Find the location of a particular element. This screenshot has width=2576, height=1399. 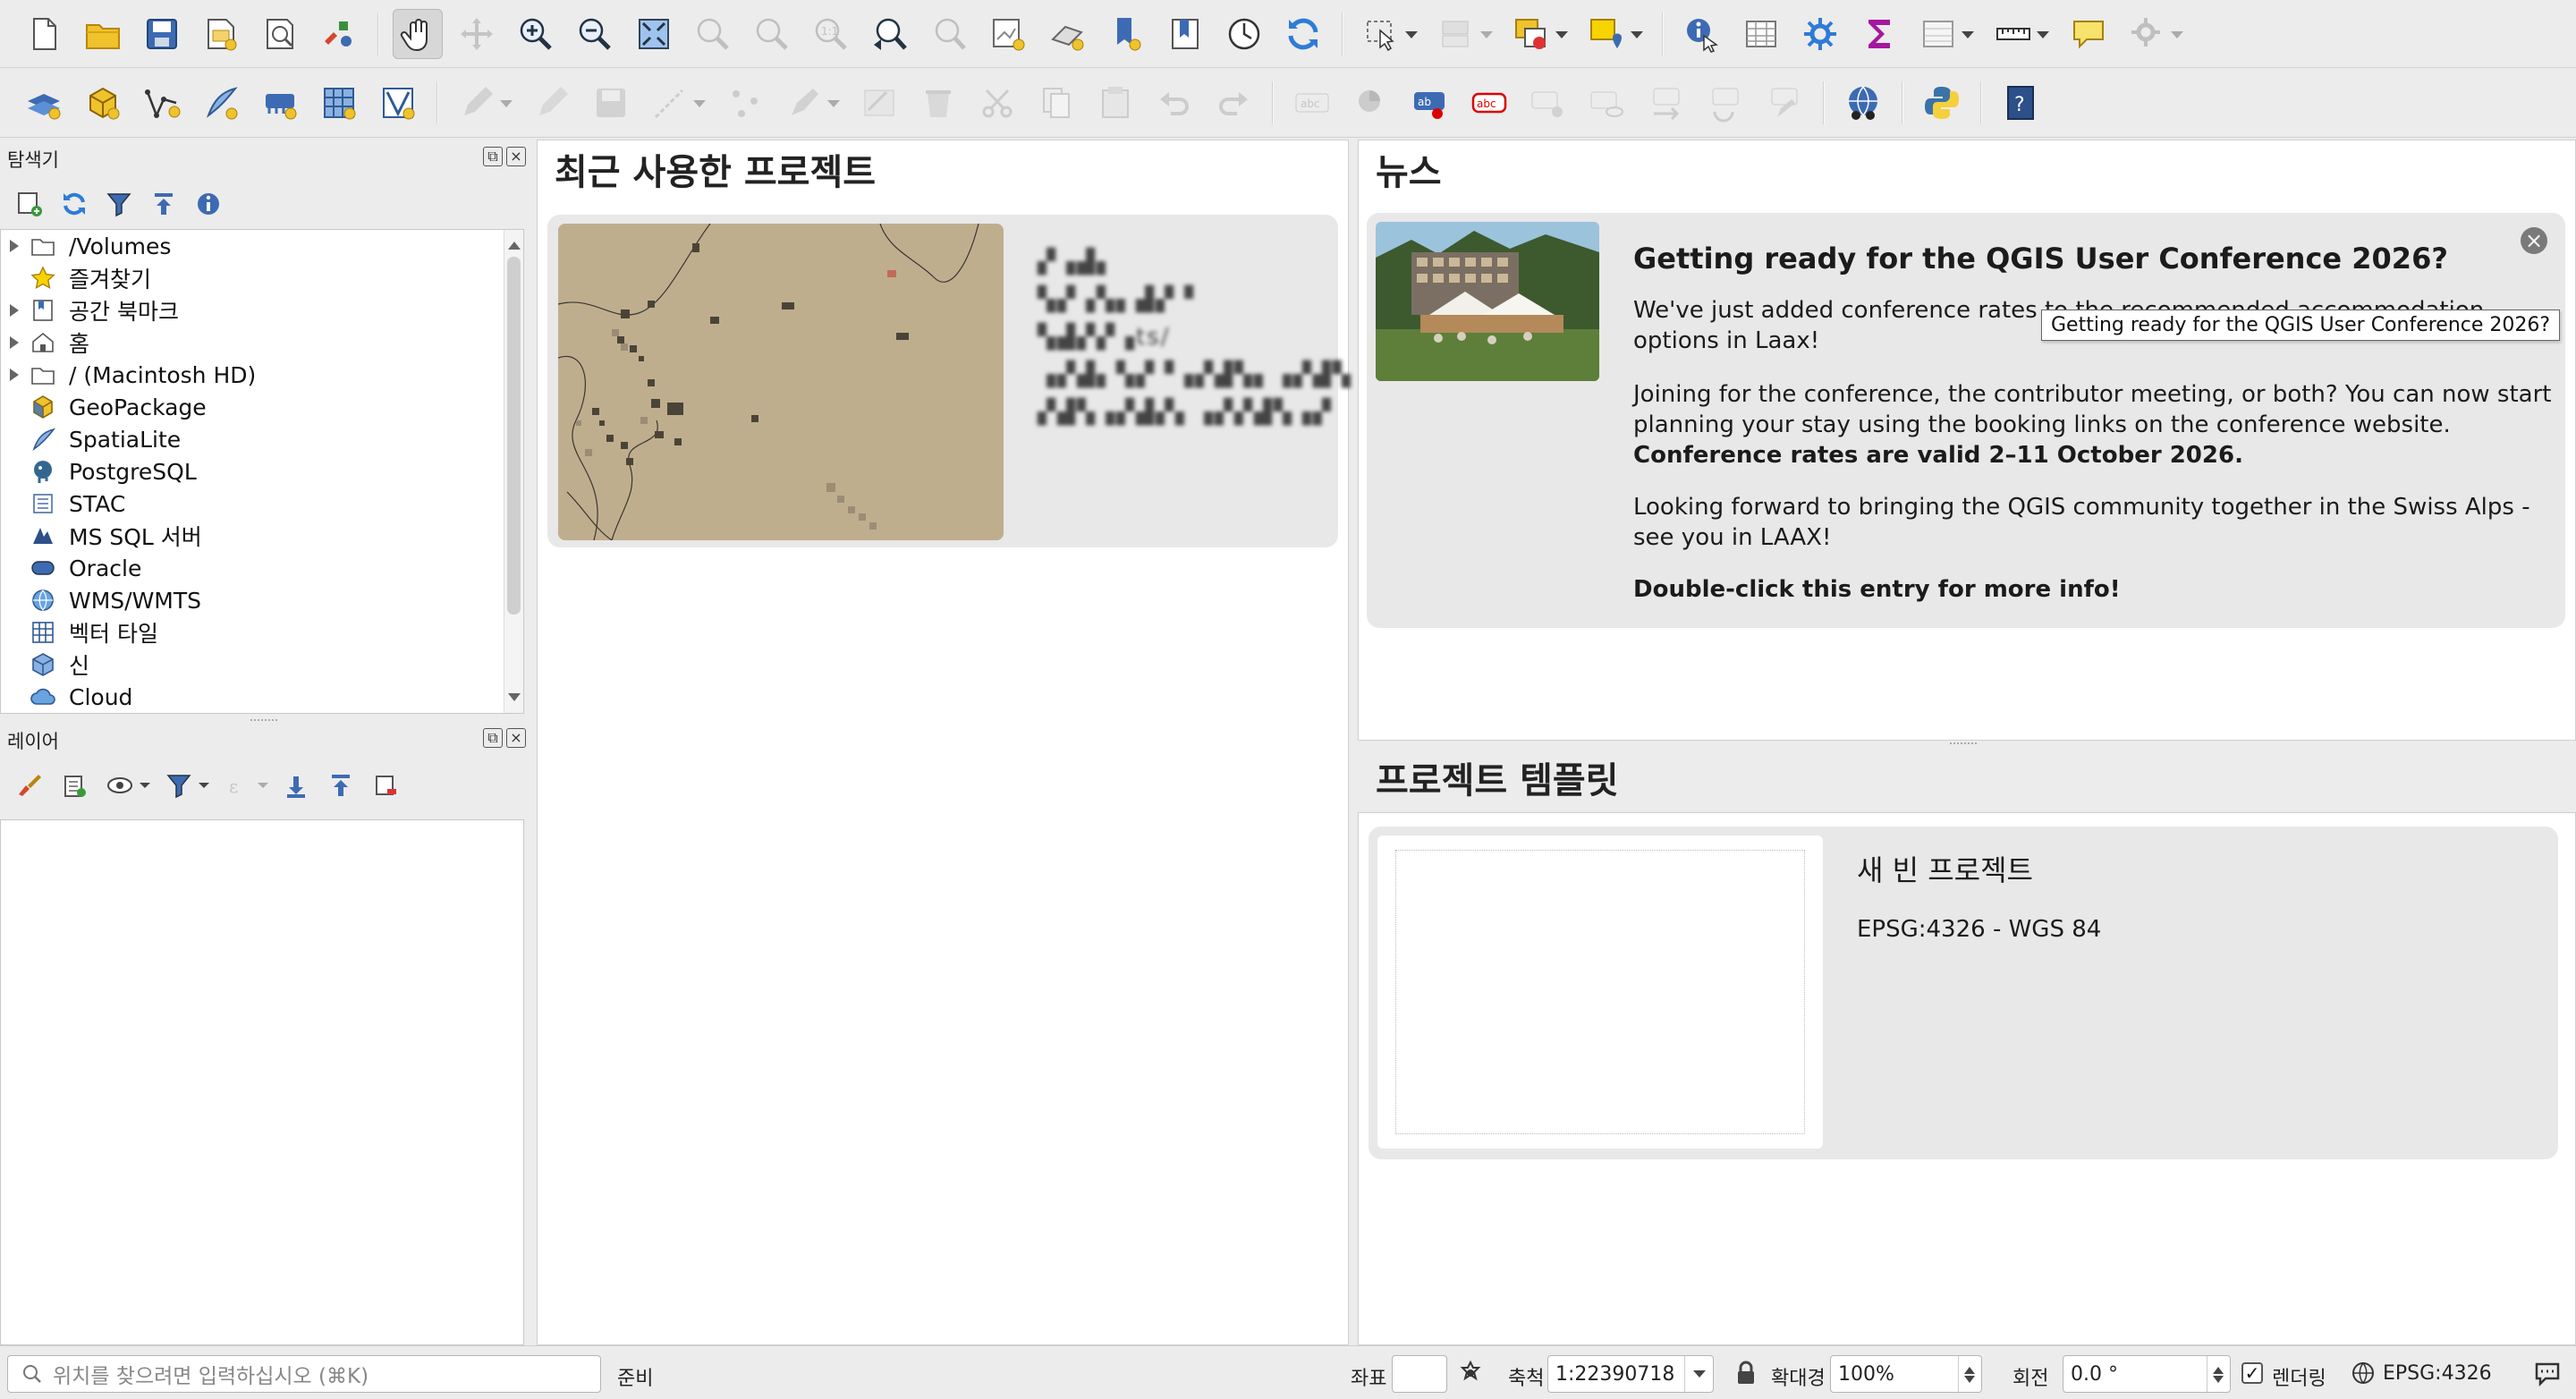

deselect-features-icon is located at coordinates (1465, 34).